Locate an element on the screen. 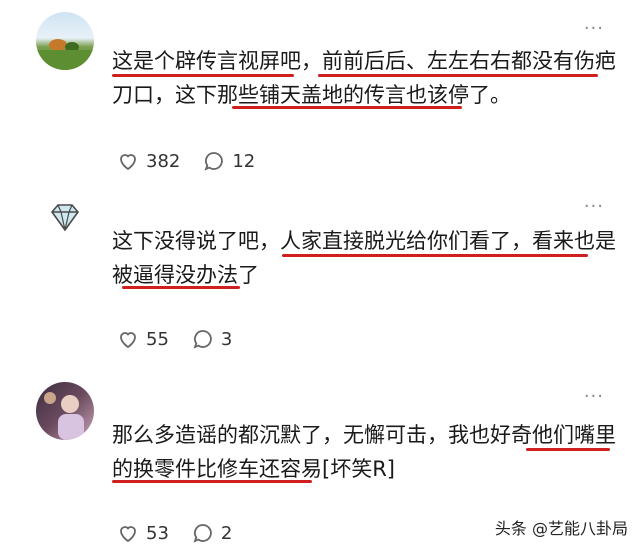  reply-button: 12 is located at coordinates (228, 161).